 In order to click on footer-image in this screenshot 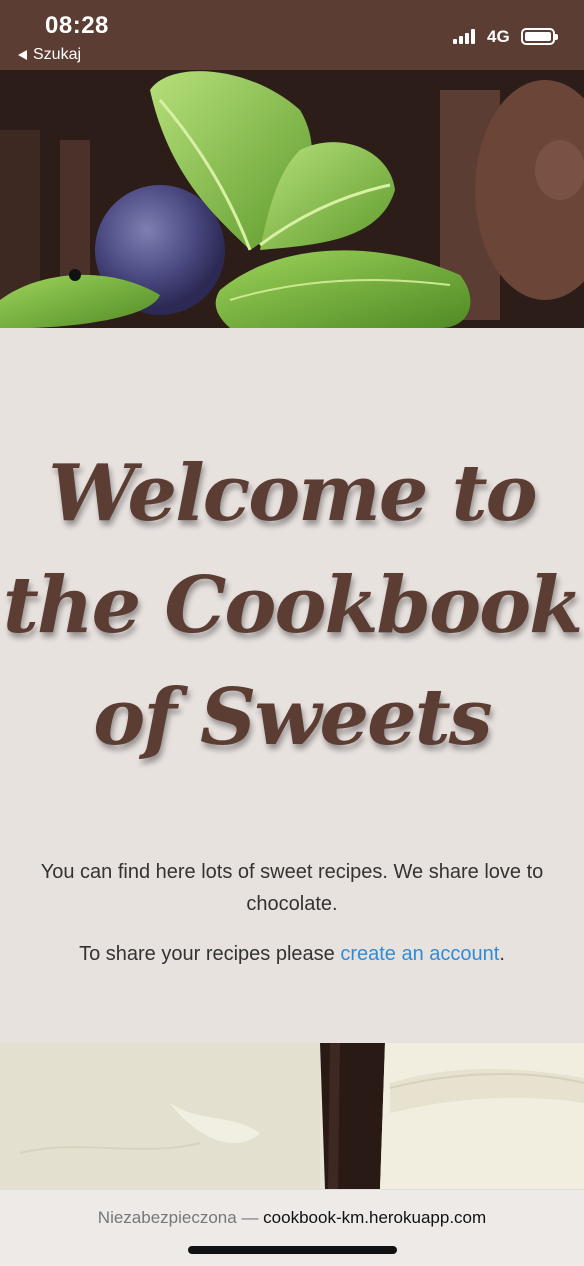, I will do `click(292, 1116)`.